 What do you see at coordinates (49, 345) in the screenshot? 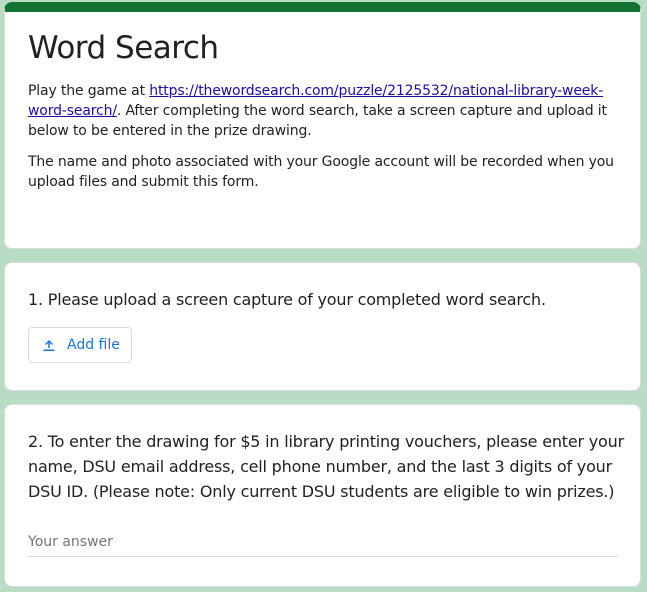
I see `upload-icon` at bounding box center [49, 345].